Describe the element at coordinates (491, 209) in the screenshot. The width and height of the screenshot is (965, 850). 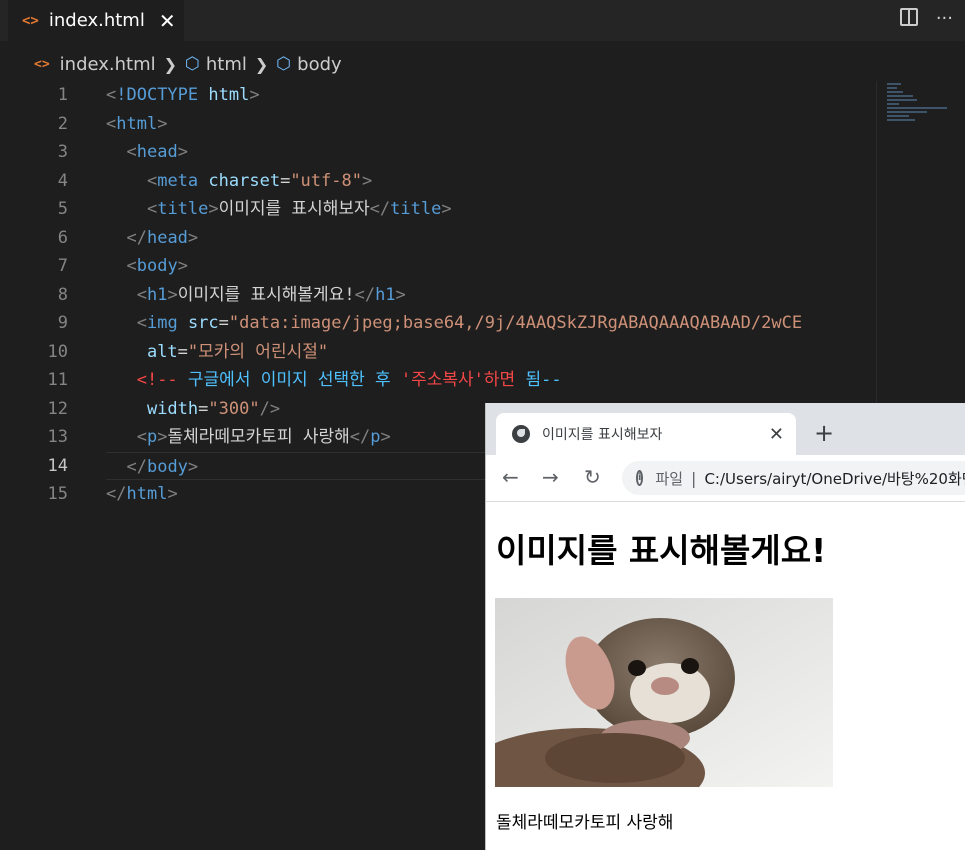
I see `code-line: <title>이미지를 표시해보자</title>` at that location.